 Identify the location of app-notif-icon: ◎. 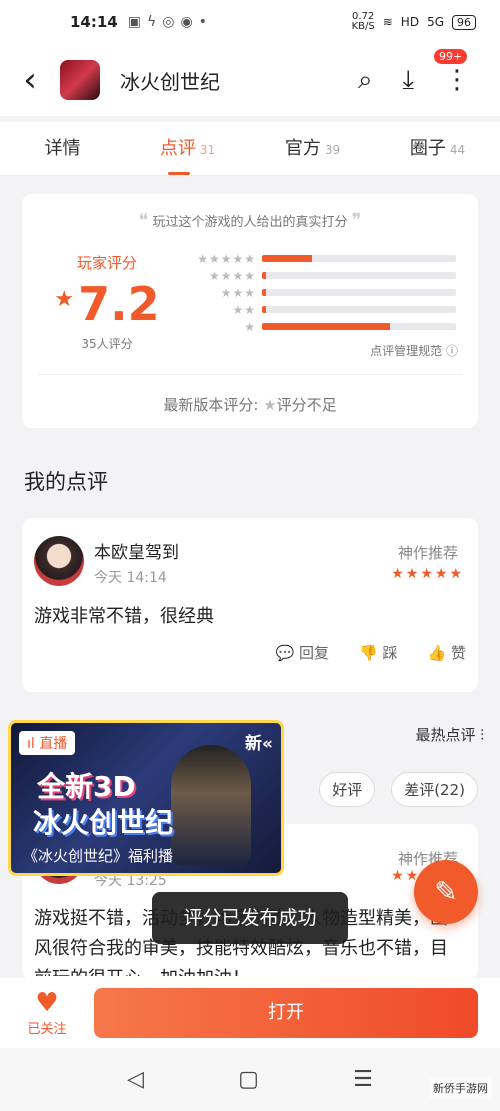
(168, 22).